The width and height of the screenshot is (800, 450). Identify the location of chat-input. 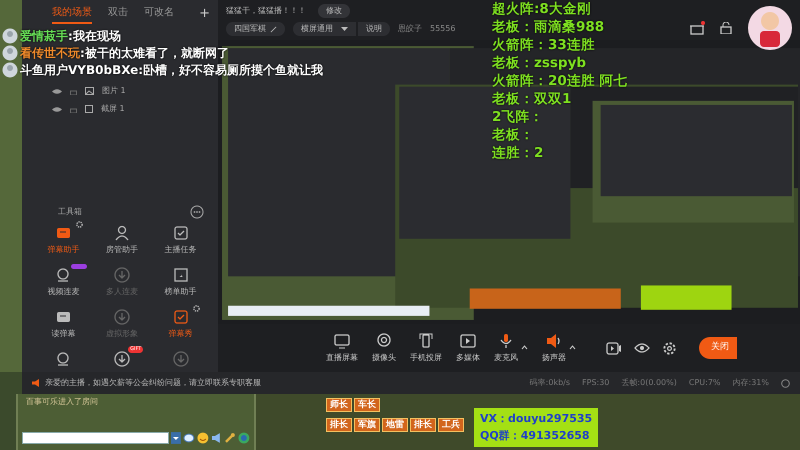
(96, 438).